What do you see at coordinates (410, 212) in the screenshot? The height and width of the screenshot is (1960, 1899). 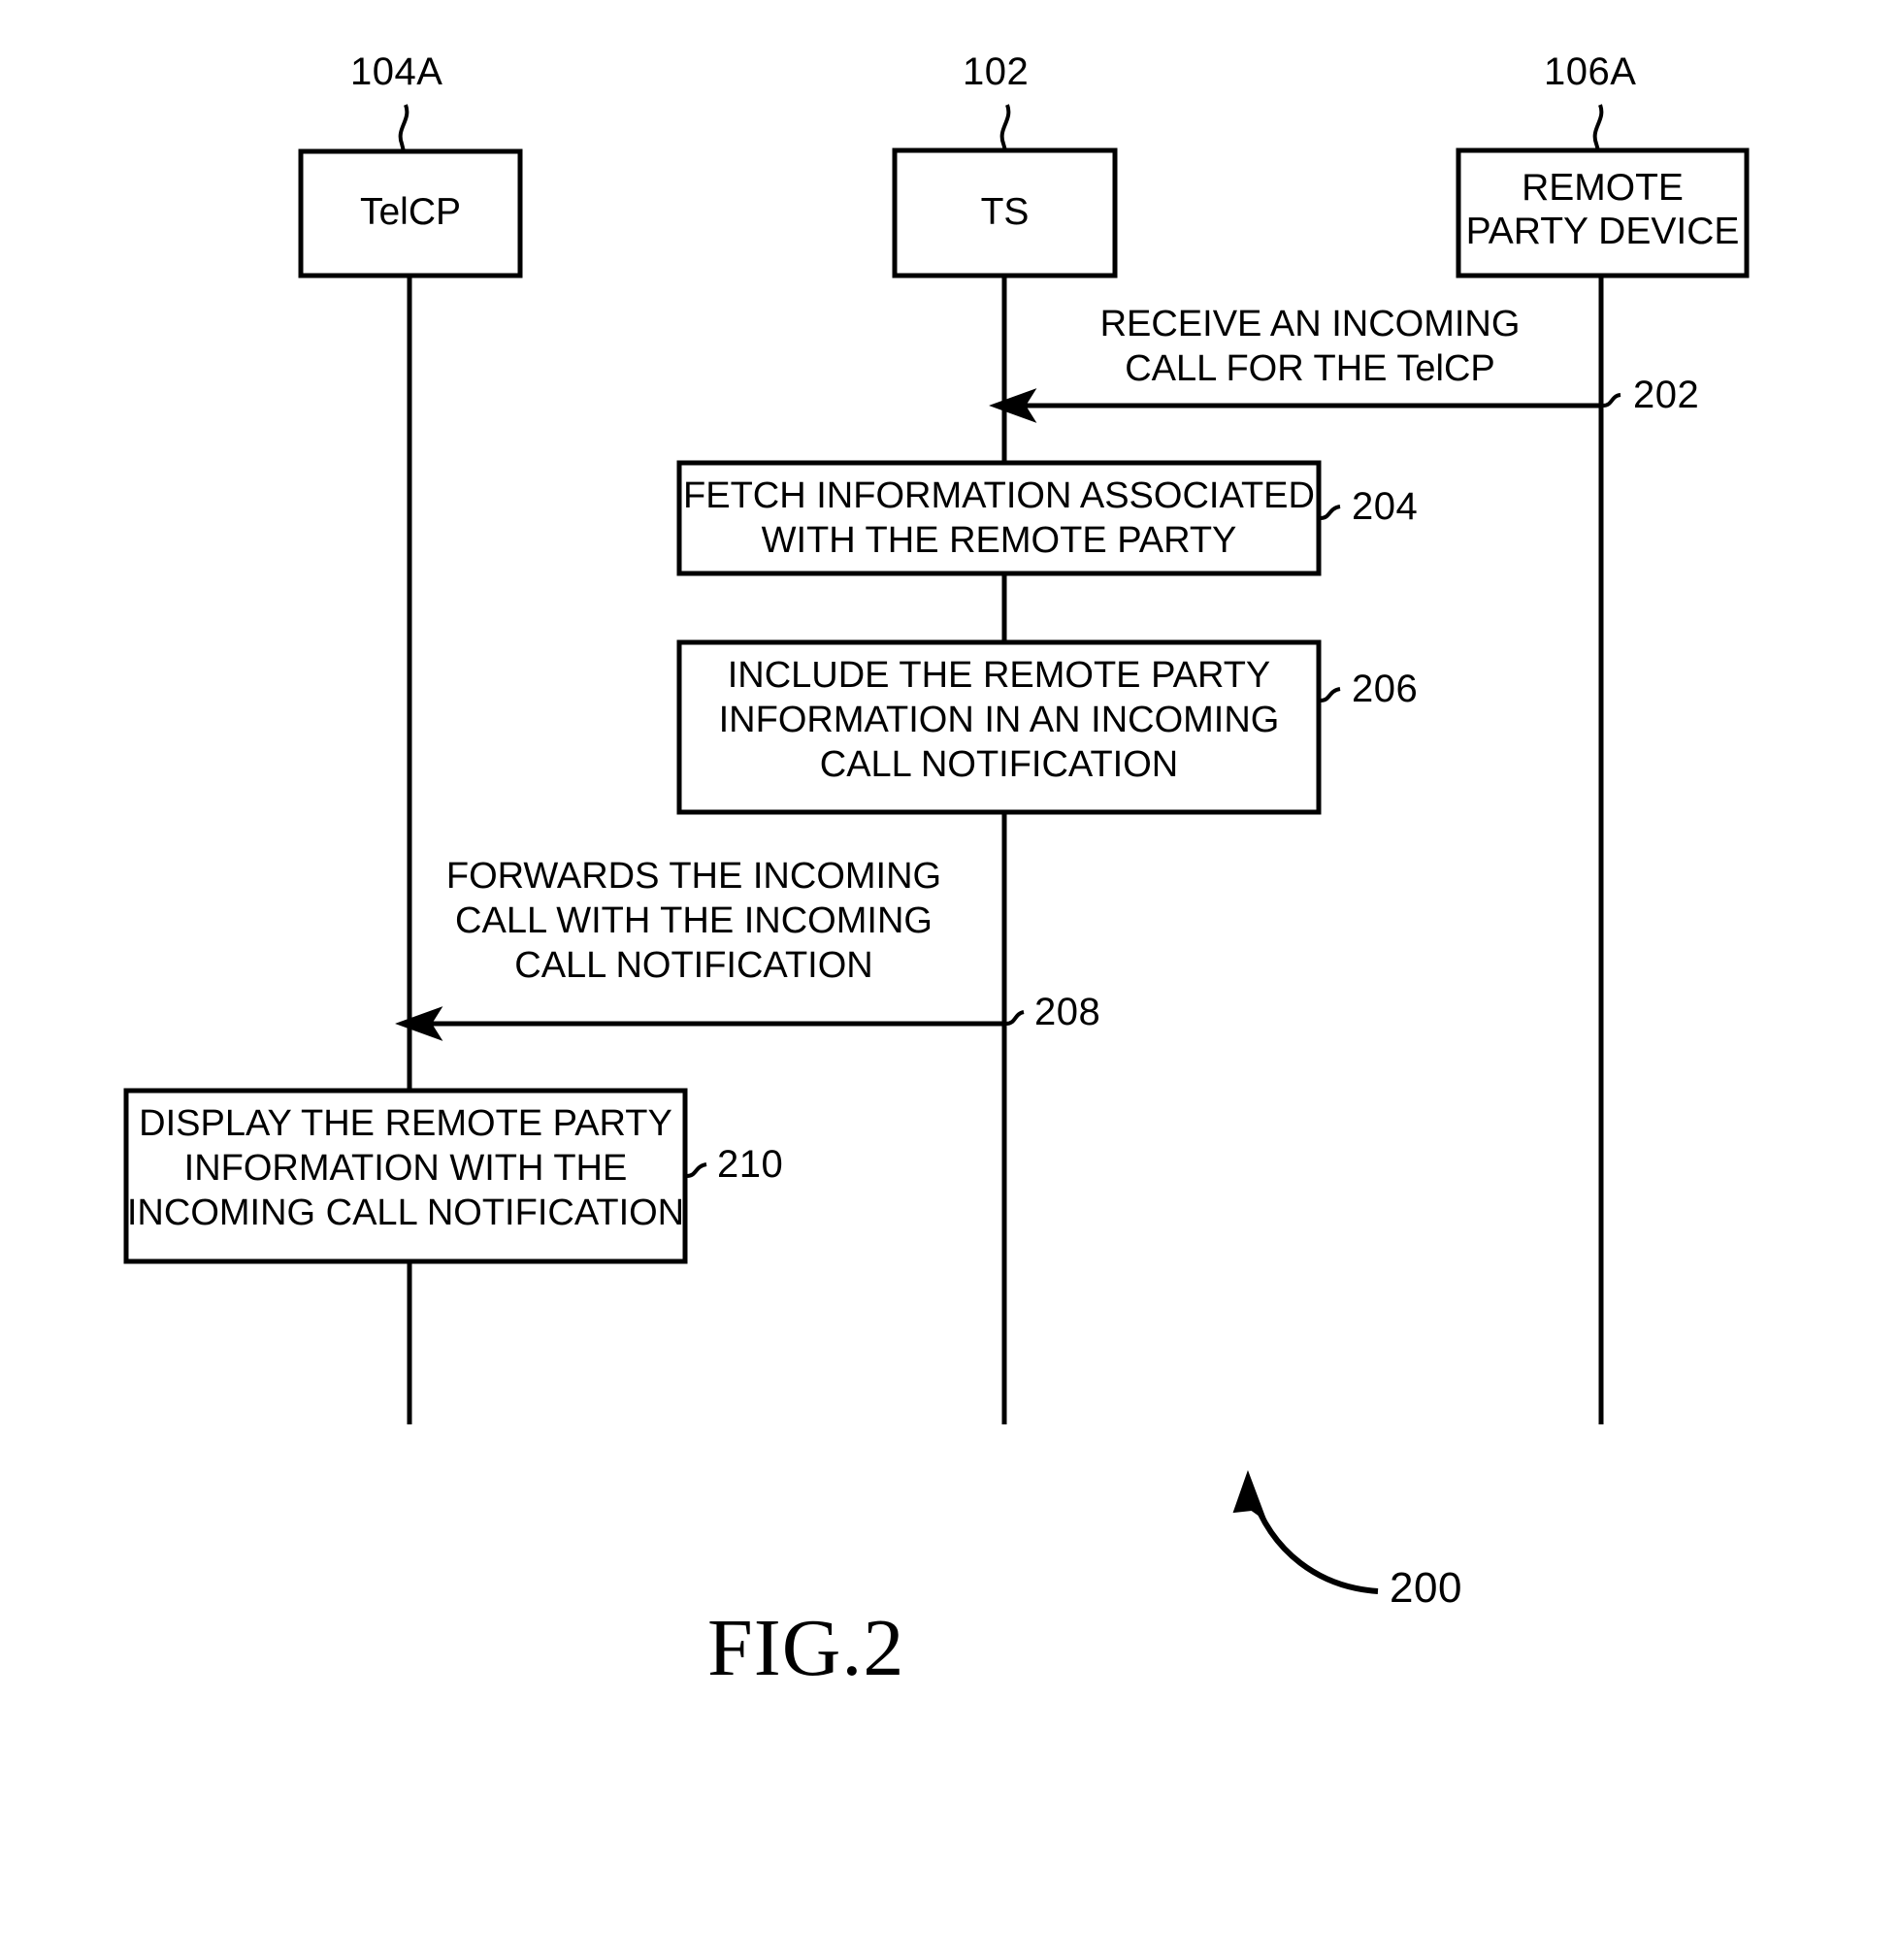 I see `actor-label-telcp: TelCP` at bounding box center [410, 212].